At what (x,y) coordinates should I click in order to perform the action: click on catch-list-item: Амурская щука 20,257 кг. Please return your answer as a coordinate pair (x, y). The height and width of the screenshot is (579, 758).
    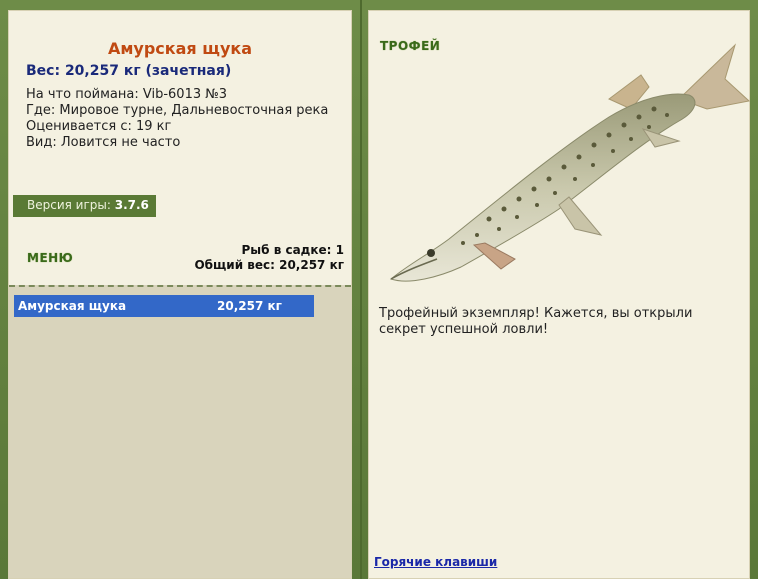
    Looking at the image, I should click on (164, 306).